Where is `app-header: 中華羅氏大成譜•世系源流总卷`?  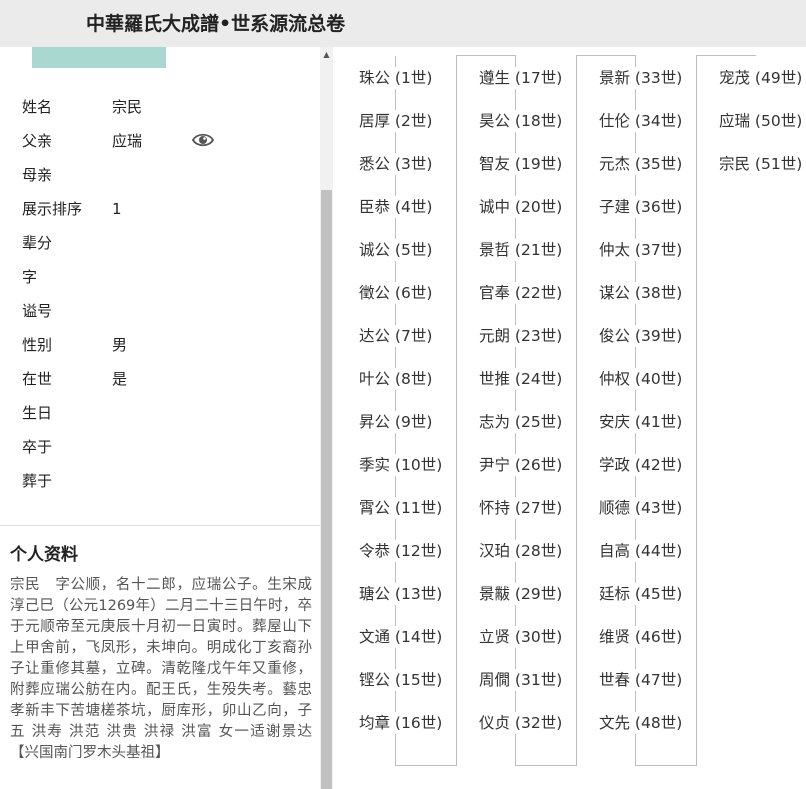
app-header: 中華羅氏大成譜•世系源流总卷 is located at coordinates (403, 23).